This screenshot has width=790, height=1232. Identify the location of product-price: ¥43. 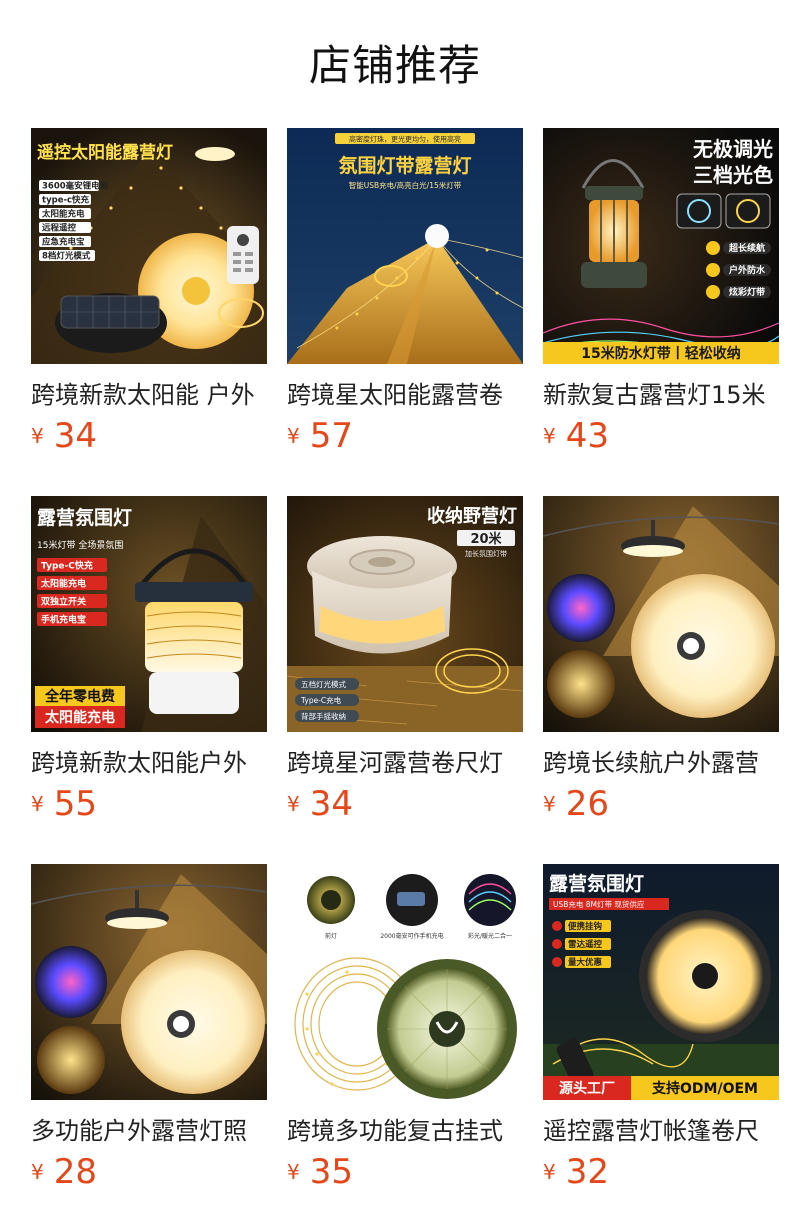
(661, 436).